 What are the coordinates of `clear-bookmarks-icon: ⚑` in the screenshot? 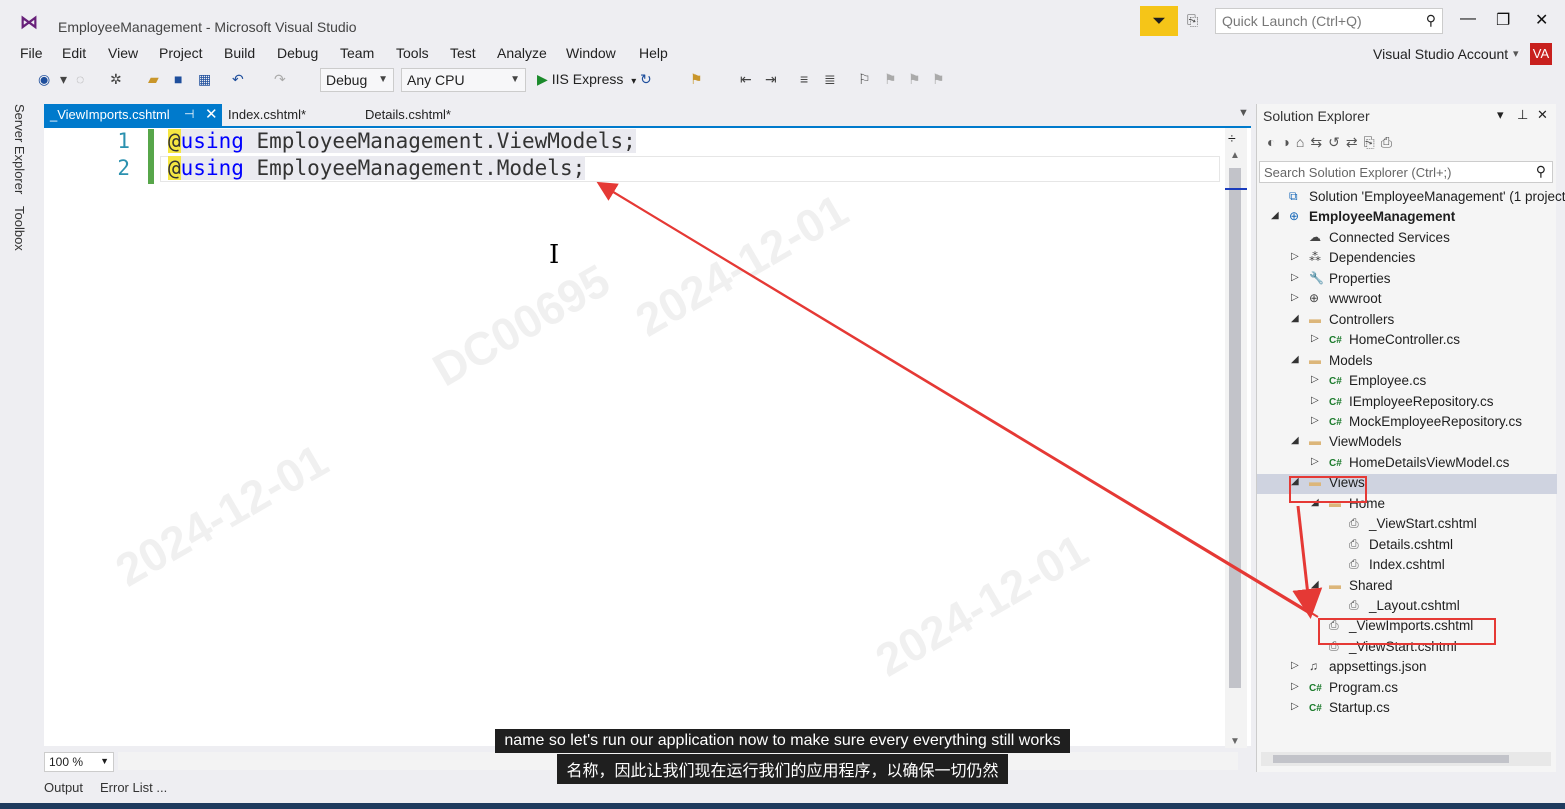 It's located at (938, 79).